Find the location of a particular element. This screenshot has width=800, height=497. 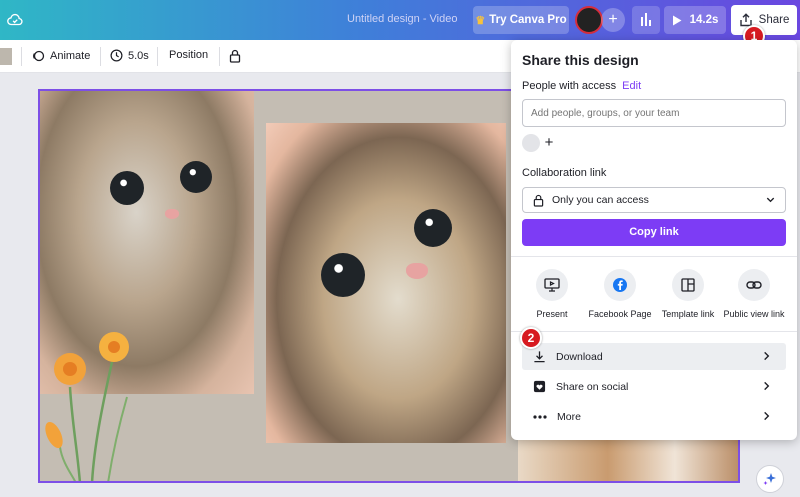

user-avatar is located at coordinates (589, 20).